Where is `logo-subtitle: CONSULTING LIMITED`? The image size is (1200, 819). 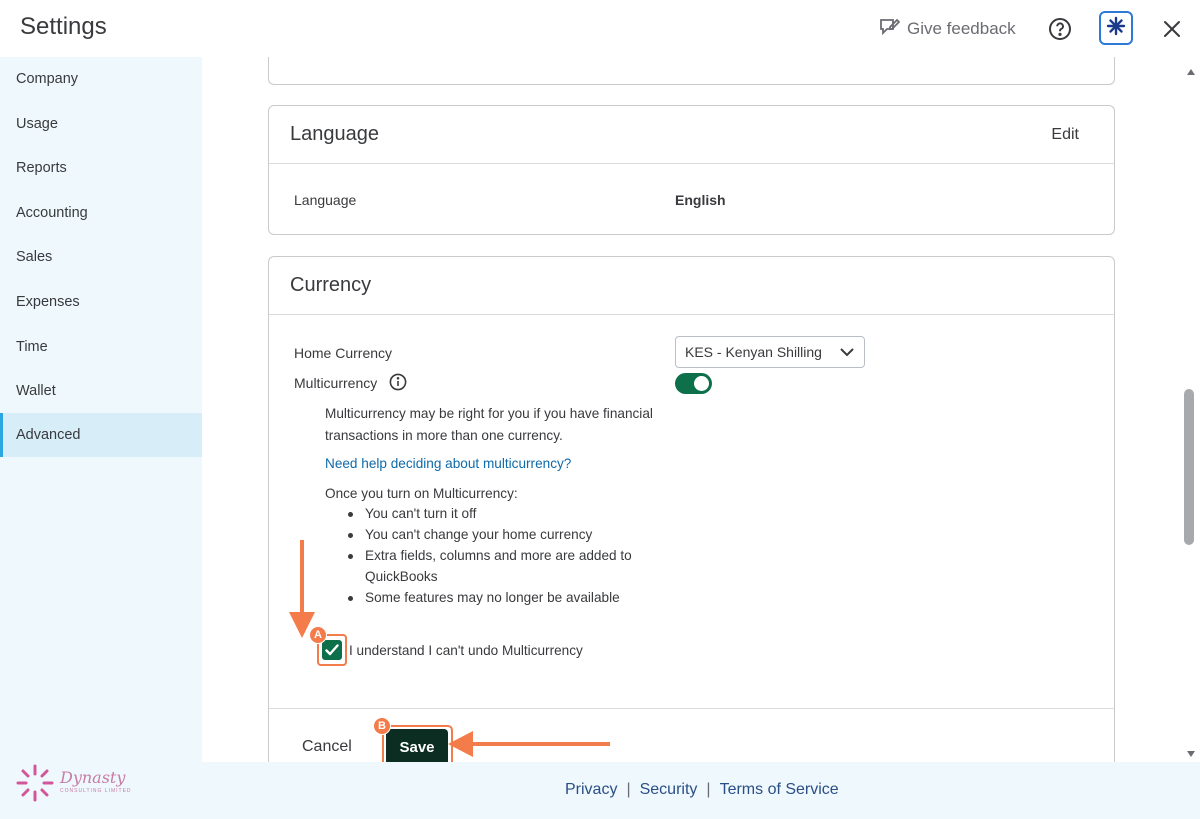
logo-subtitle: CONSULTING LIMITED is located at coordinates (96, 791).